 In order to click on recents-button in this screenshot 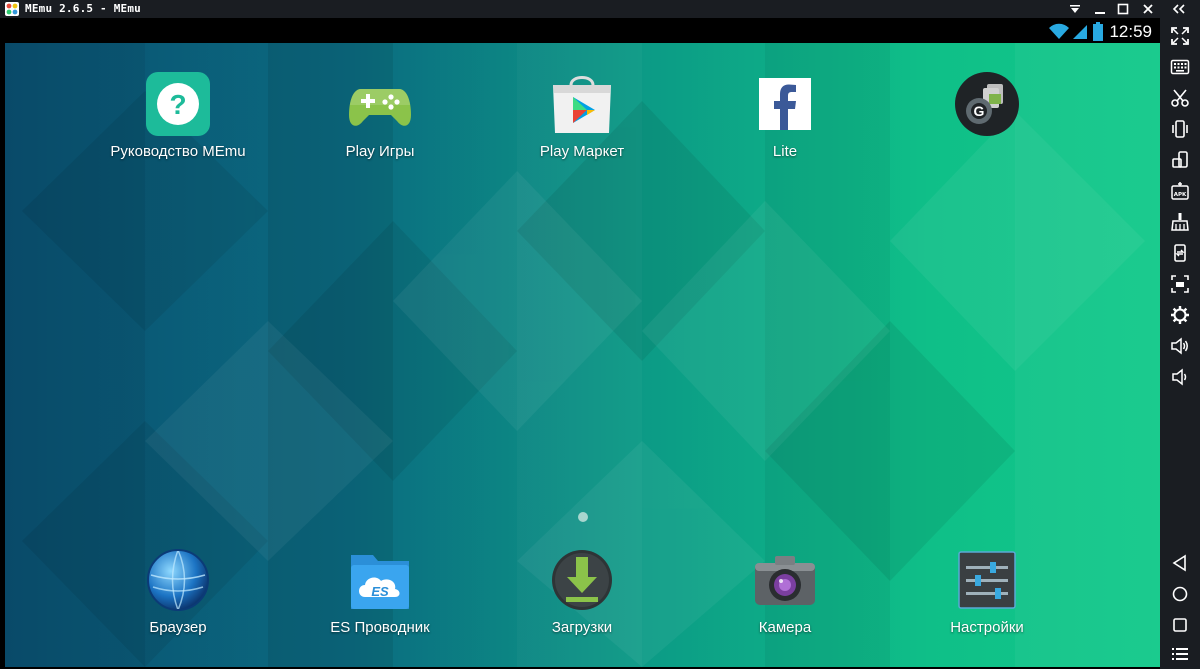, I will do `click(1180, 625)`.